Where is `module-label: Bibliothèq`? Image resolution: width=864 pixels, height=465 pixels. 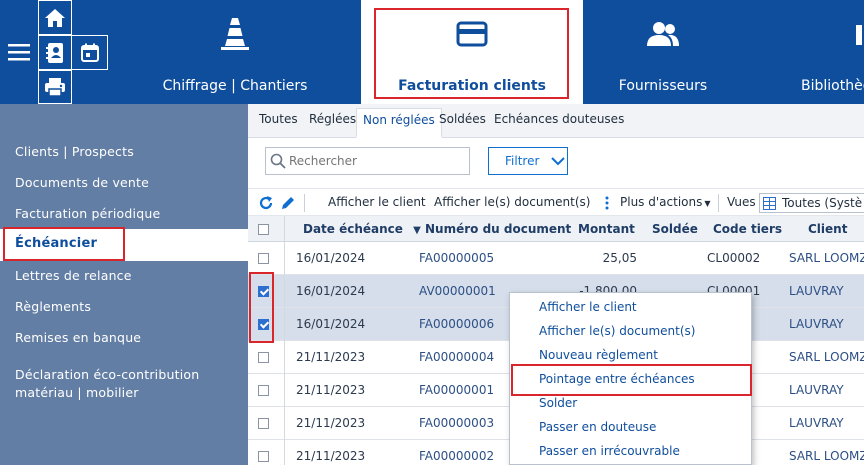 module-label: Bibliothèq is located at coordinates (832, 86).